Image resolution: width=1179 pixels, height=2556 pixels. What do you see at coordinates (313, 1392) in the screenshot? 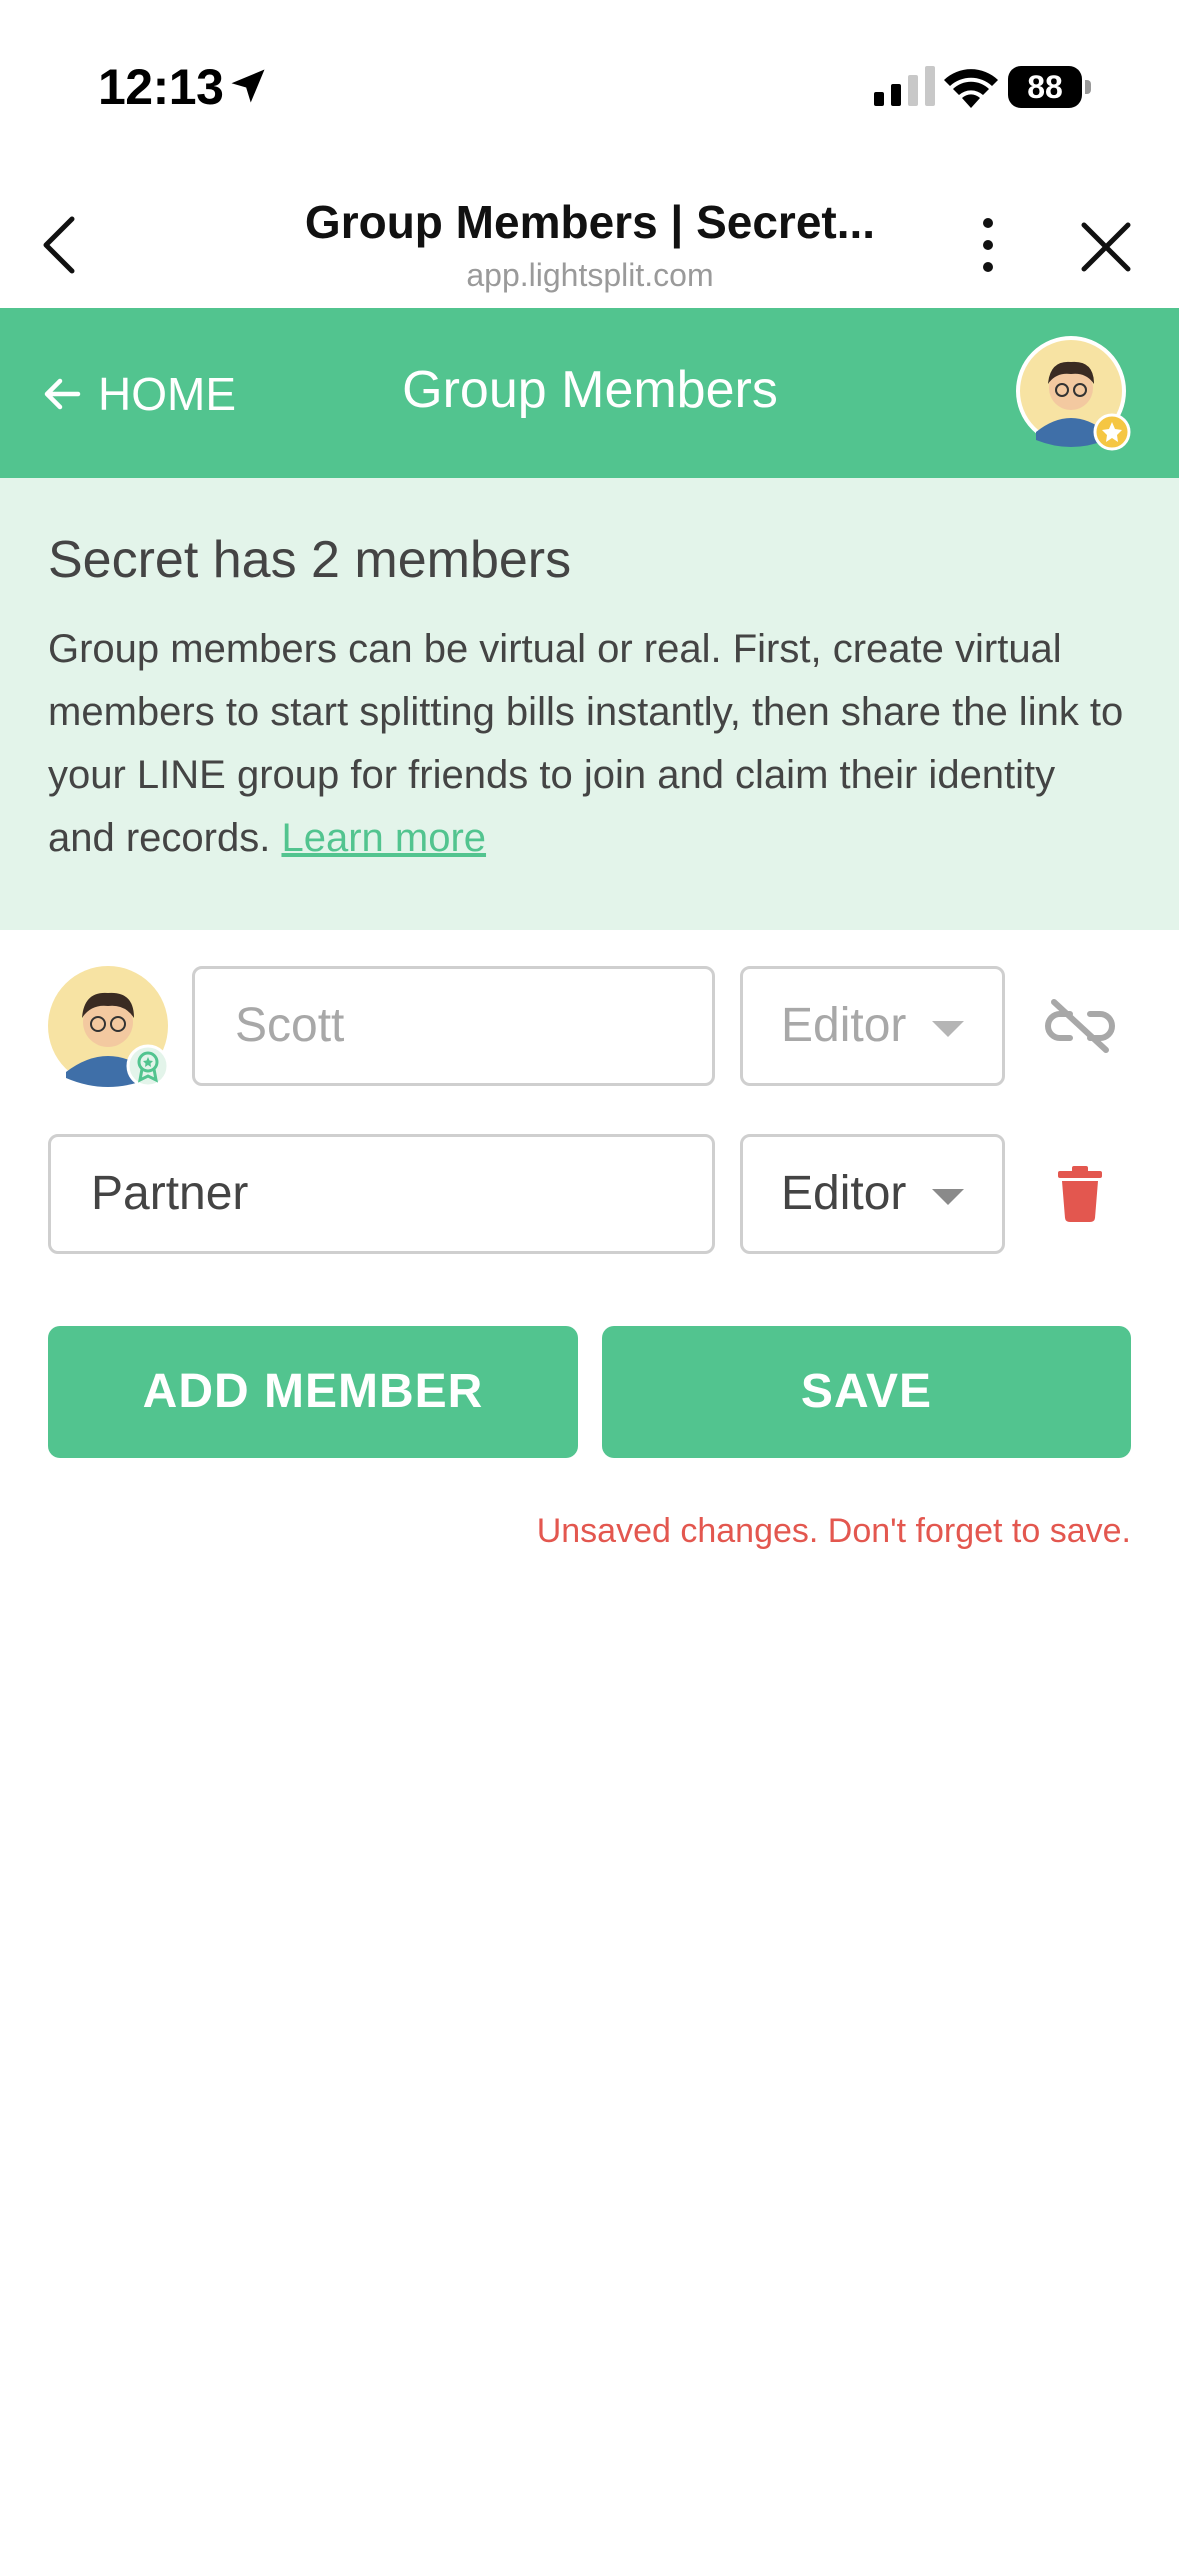
I see `add-member-button: ADD MEMBER` at bounding box center [313, 1392].